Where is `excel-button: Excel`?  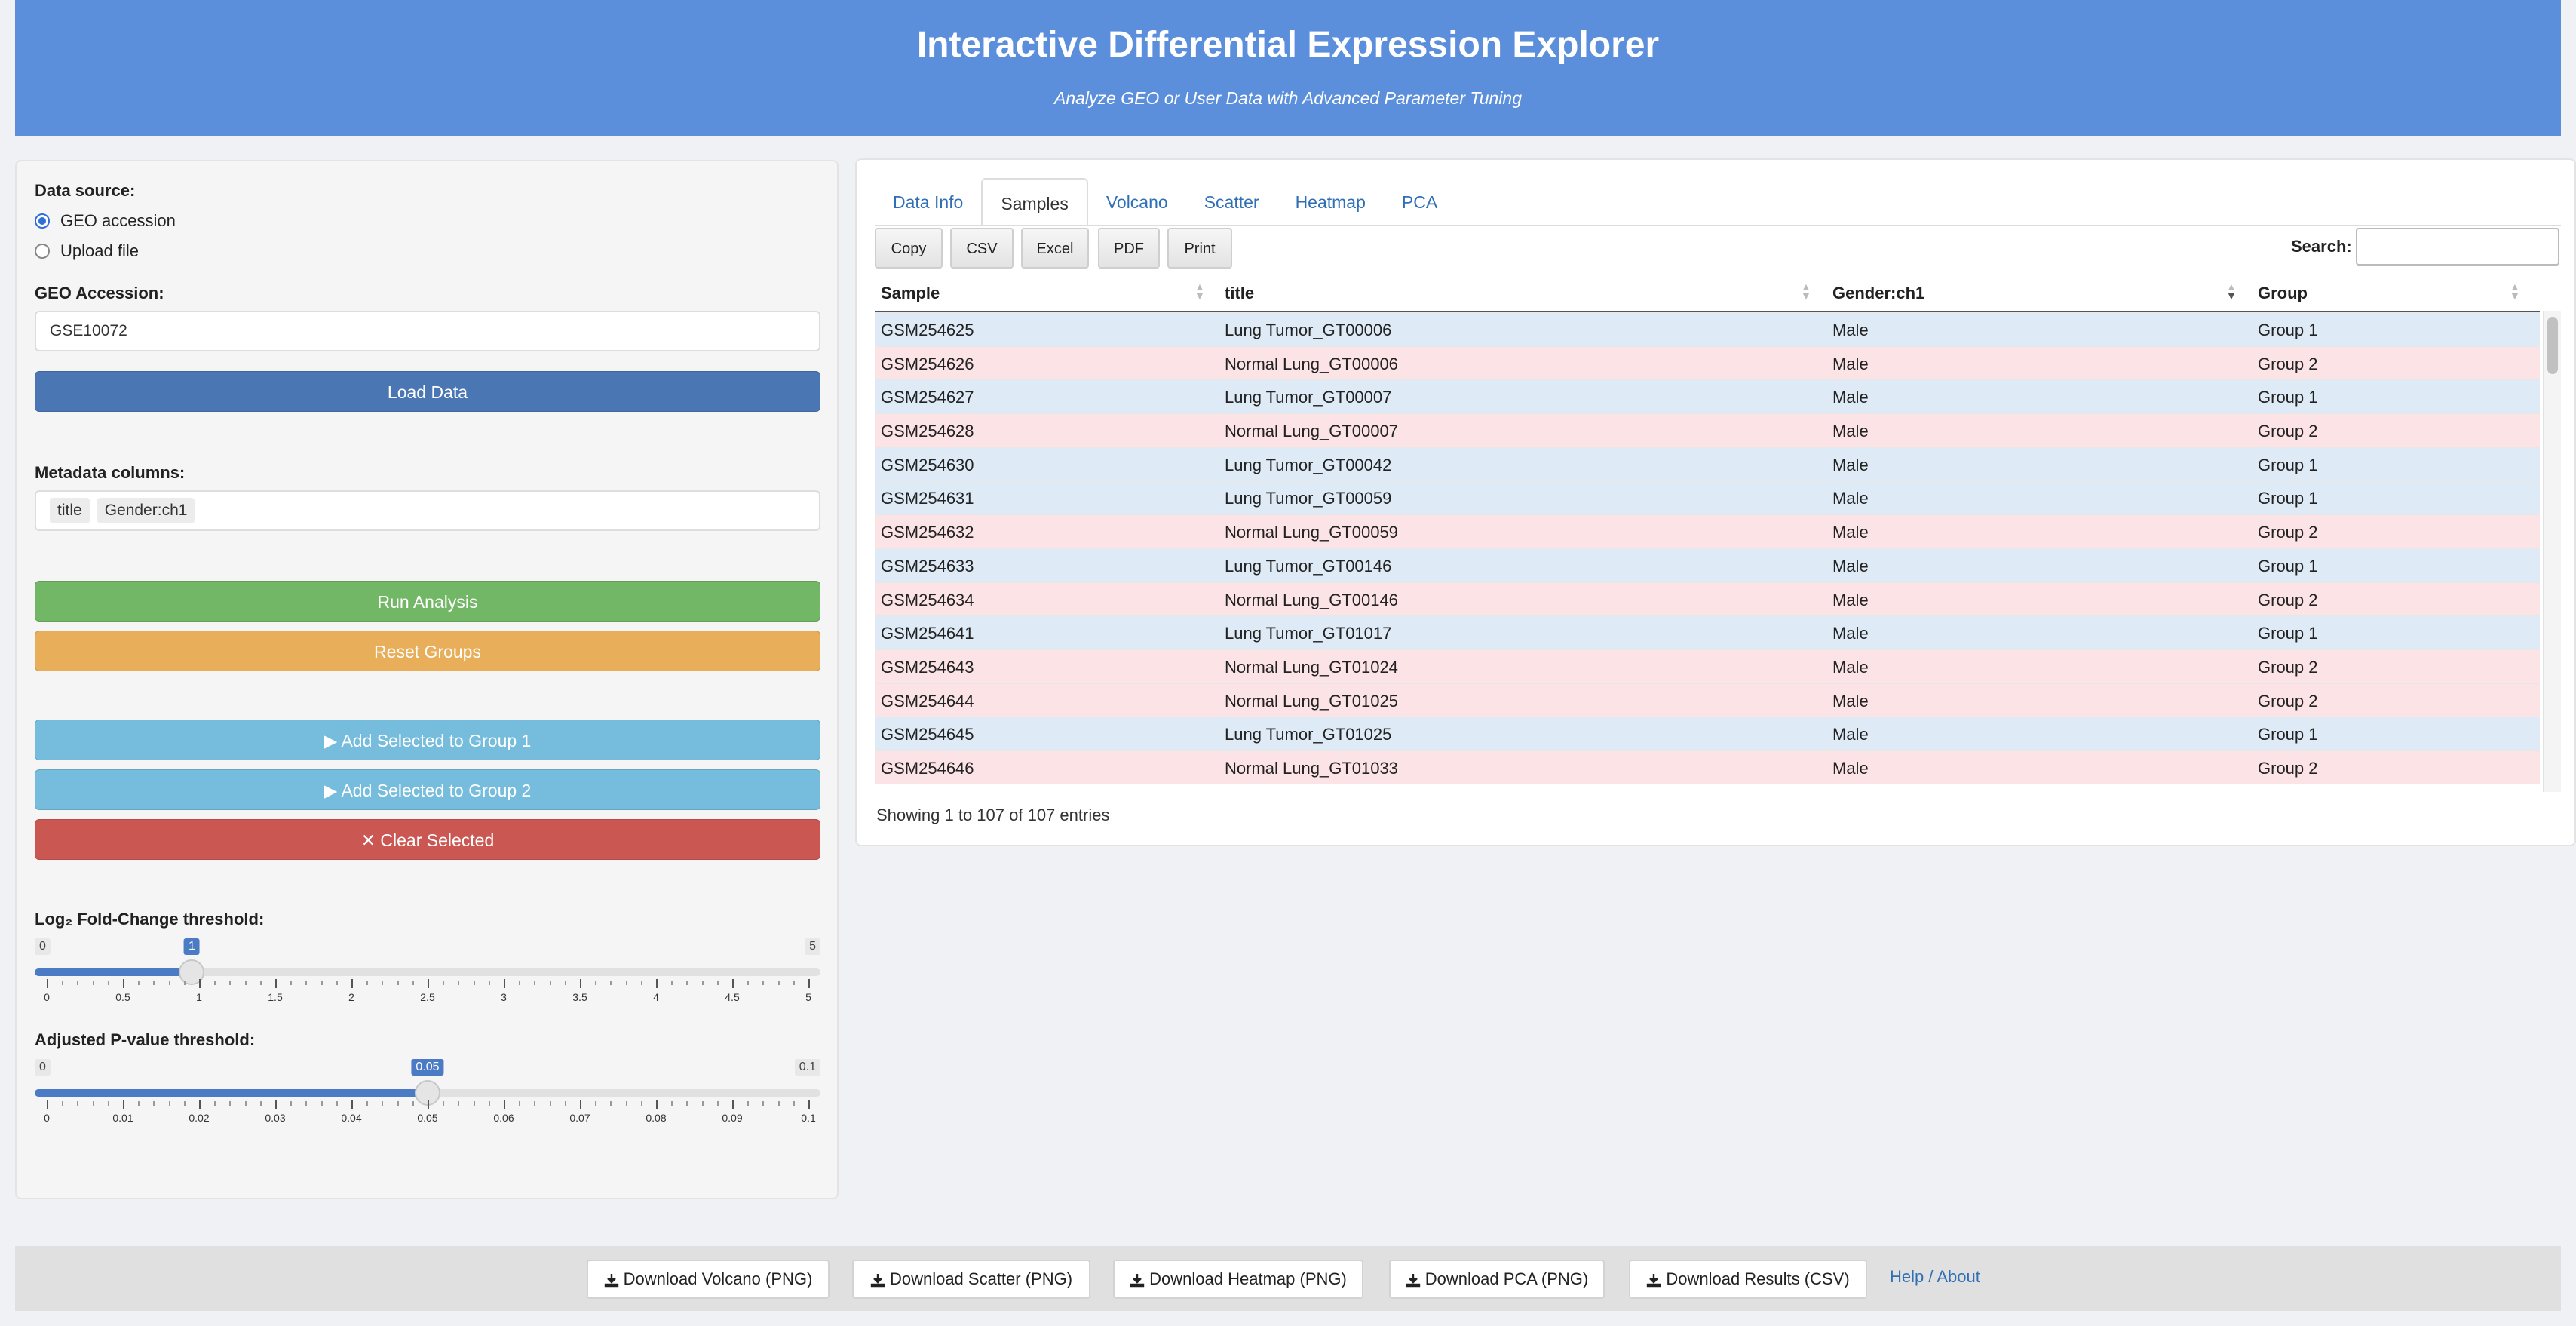 excel-button: Excel is located at coordinates (1055, 248).